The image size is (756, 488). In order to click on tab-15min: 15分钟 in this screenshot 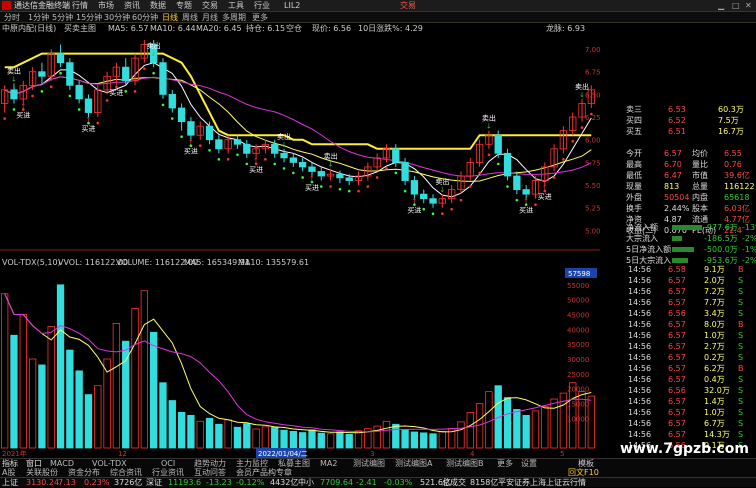, I will do `click(89, 17)`.